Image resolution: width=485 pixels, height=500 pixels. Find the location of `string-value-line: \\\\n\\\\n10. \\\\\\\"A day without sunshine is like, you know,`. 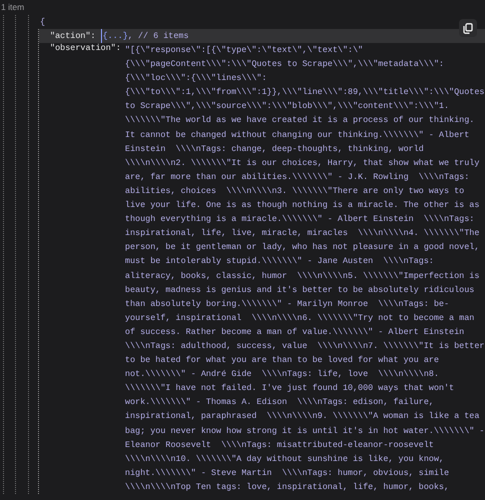

string-value-line: \\\\n\\\\n10. \\\\\\\"A day without sunshine is like, you know, is located at coordinates (285, 459).